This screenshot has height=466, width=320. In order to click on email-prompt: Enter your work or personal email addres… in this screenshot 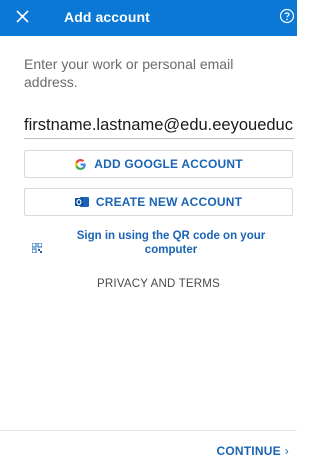, I will do `click(129, 73)`.